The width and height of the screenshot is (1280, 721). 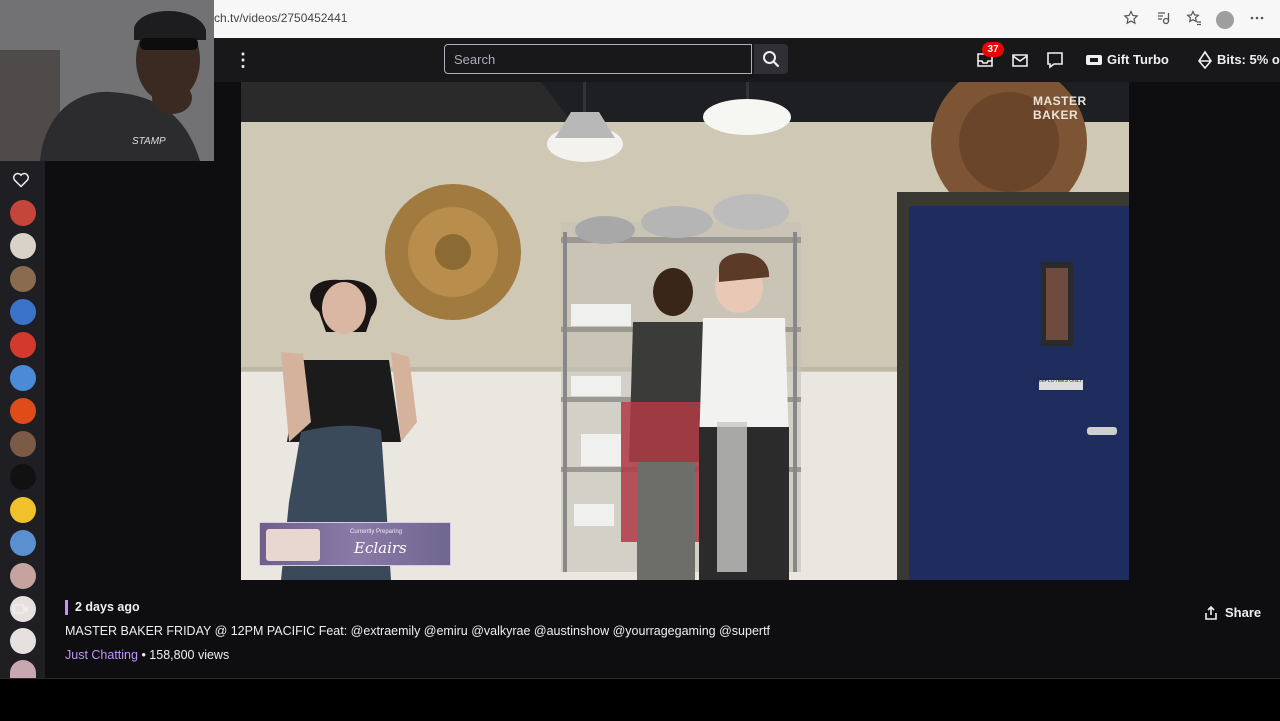 What do you see at coordinates (1225, 20) in the screenshot?
I see `profile-avatar` at bounding box center [1225, 20].